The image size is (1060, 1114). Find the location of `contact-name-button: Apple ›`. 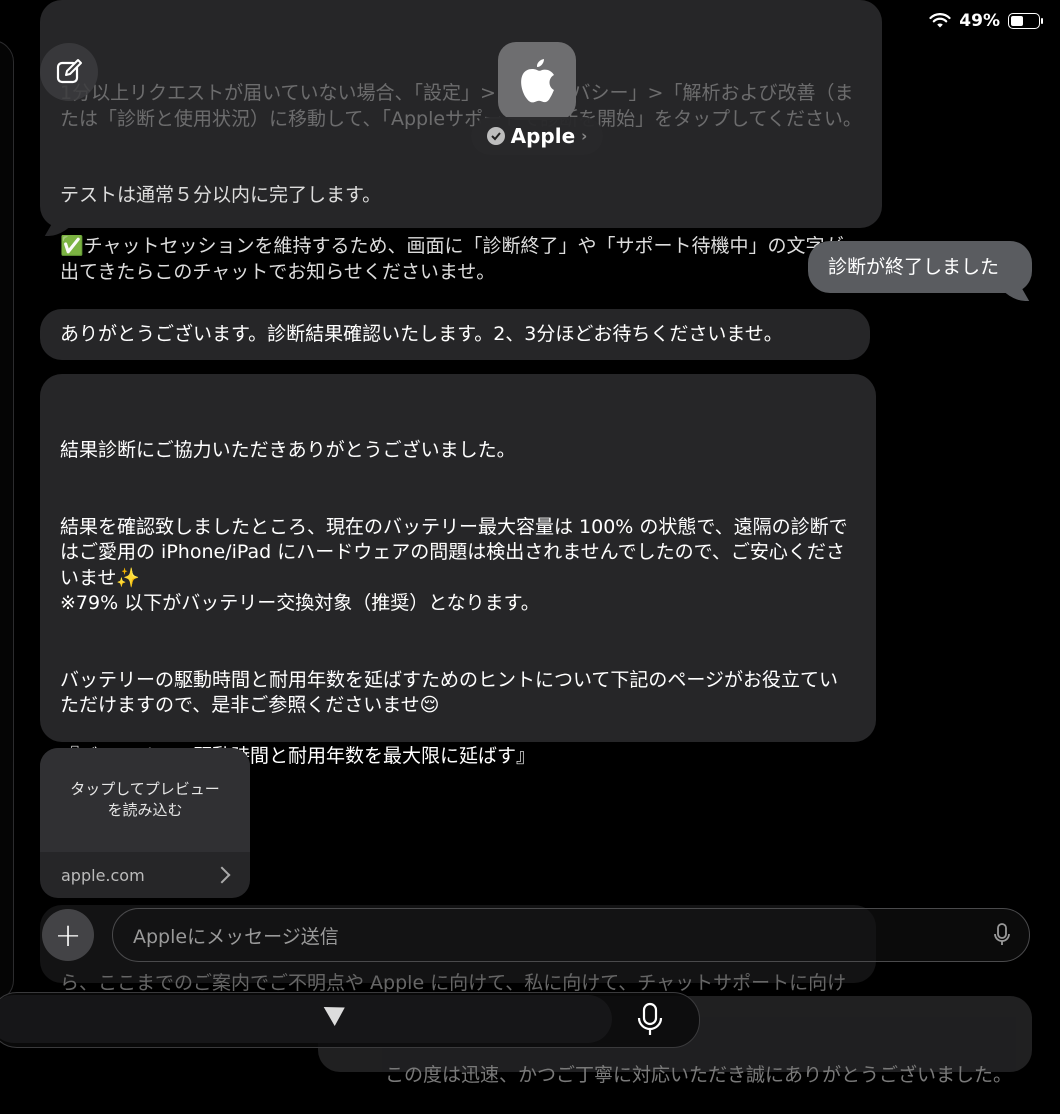

contact-name-button: Apple › is located at coordinates (537, 136).